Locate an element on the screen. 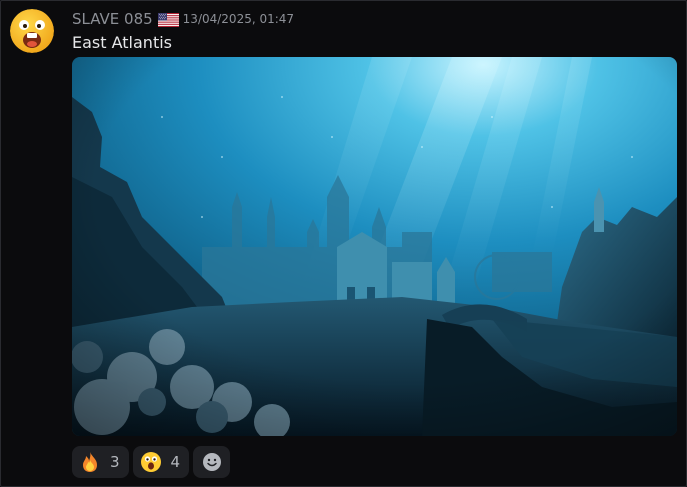 This screenshot has width=687, height=487. screaming-face-avatar-icon is located at coordinates (32, 31).